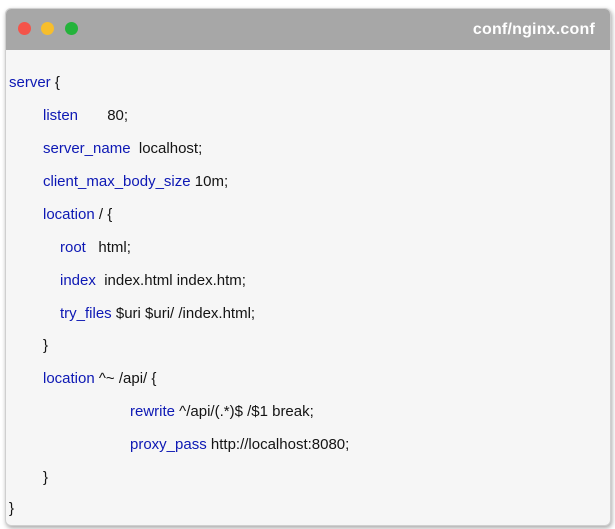 This screenshot has width=615, height=529. I want to click on code-text: http://localhost:8080;, so click(278, 444).